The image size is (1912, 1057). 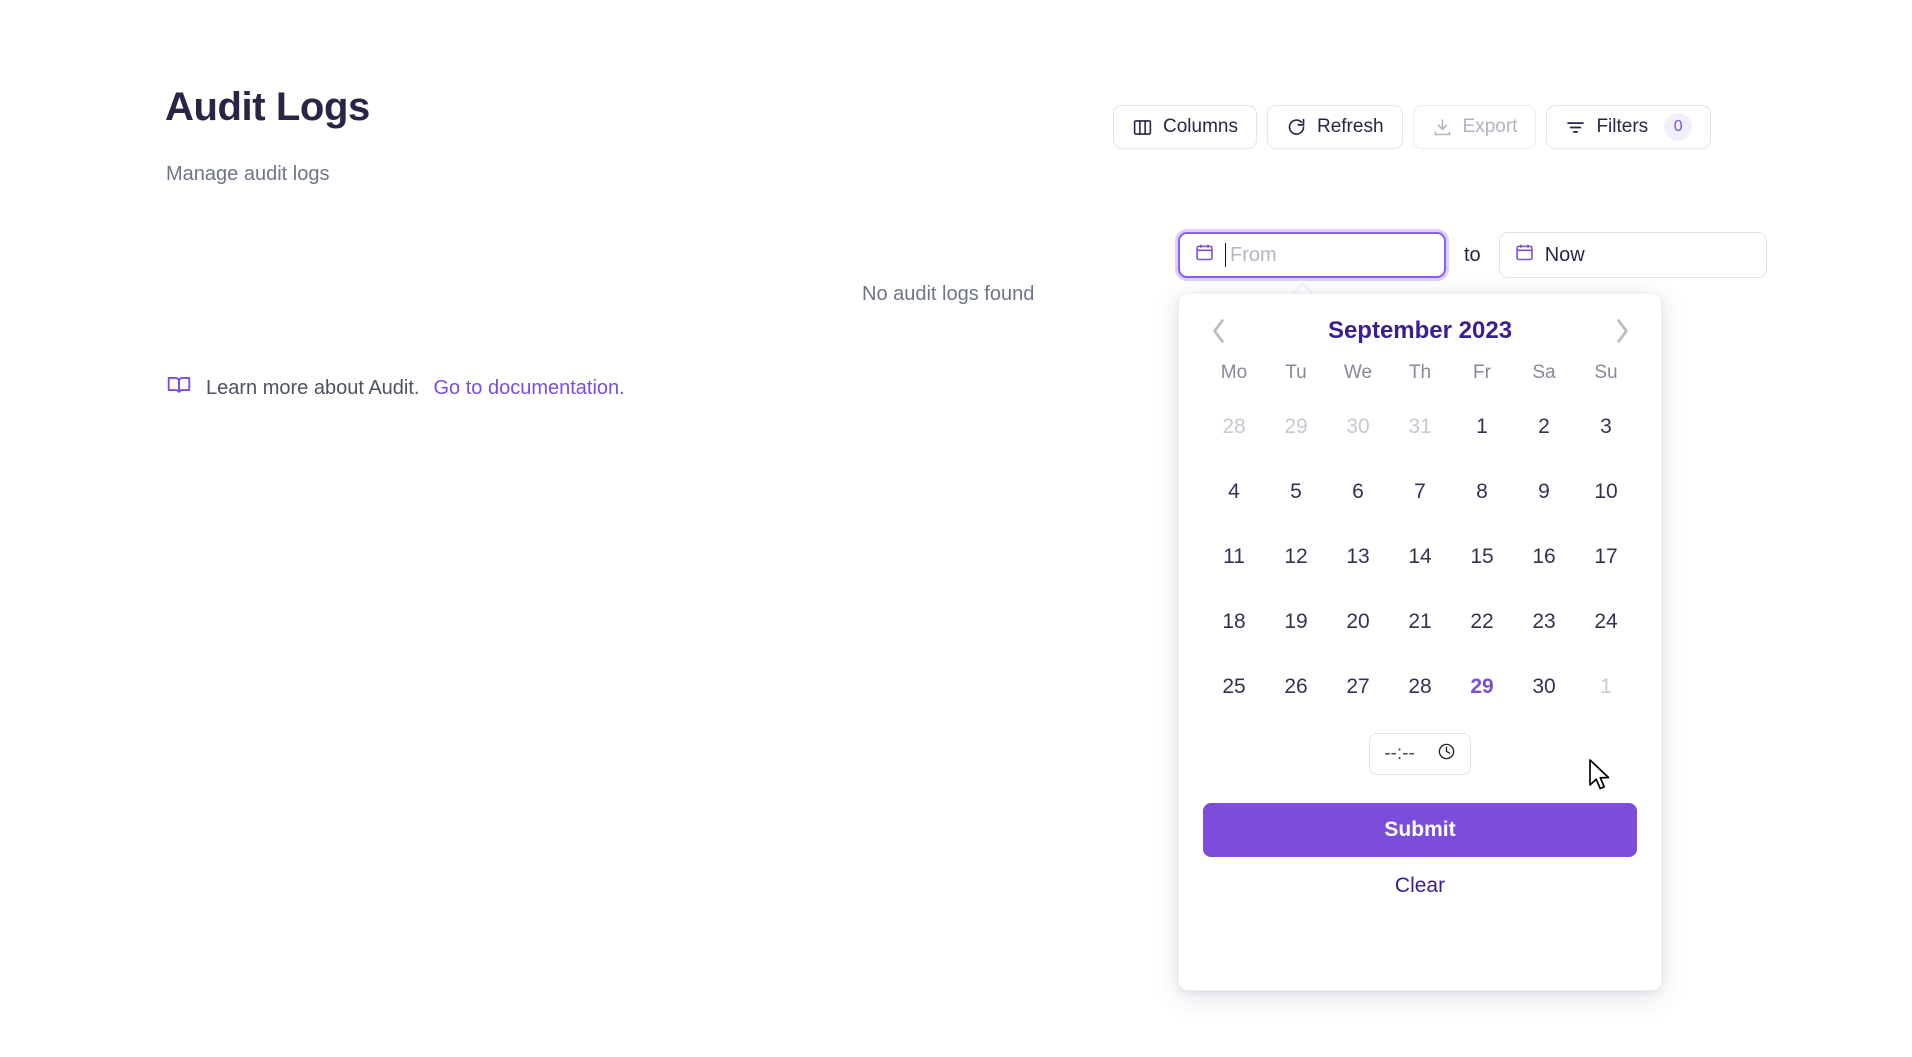 I want to click on calendar-day: 23, so click(x=1544, y=621).